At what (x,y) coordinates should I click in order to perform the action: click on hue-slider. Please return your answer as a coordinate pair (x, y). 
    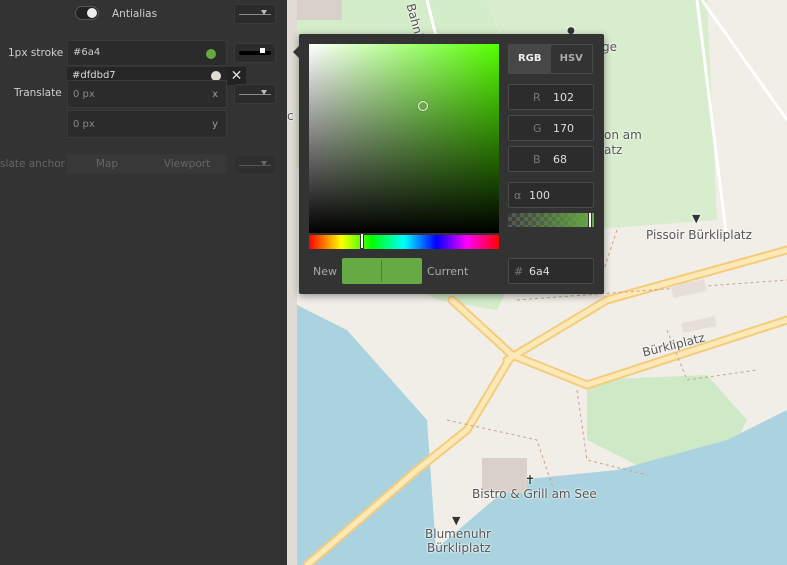
    Looking at the image, I should click on (404, 241).